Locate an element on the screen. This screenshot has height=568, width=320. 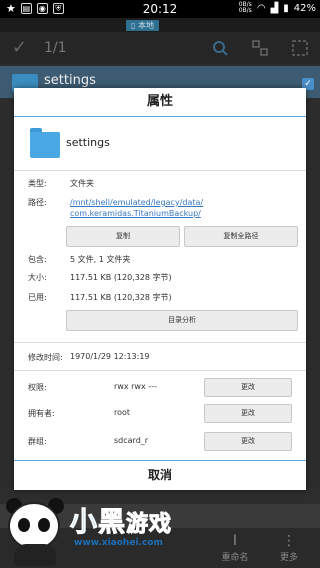
watermark-title: 小黑游戏 is located at coordinates (121, 523).